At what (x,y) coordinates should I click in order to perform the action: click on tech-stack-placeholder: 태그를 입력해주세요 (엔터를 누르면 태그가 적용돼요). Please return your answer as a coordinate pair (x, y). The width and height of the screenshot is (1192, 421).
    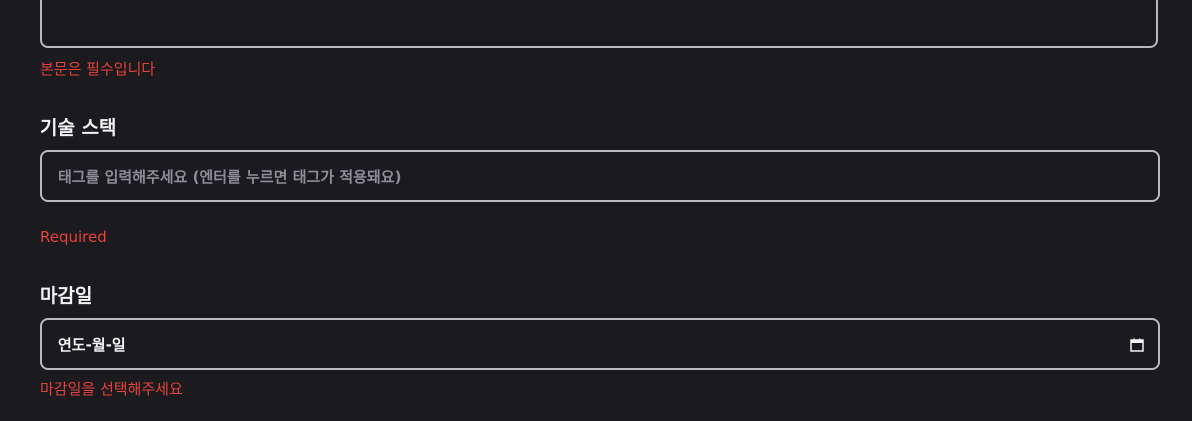
    Looking at the image, I should click on (230, 176).